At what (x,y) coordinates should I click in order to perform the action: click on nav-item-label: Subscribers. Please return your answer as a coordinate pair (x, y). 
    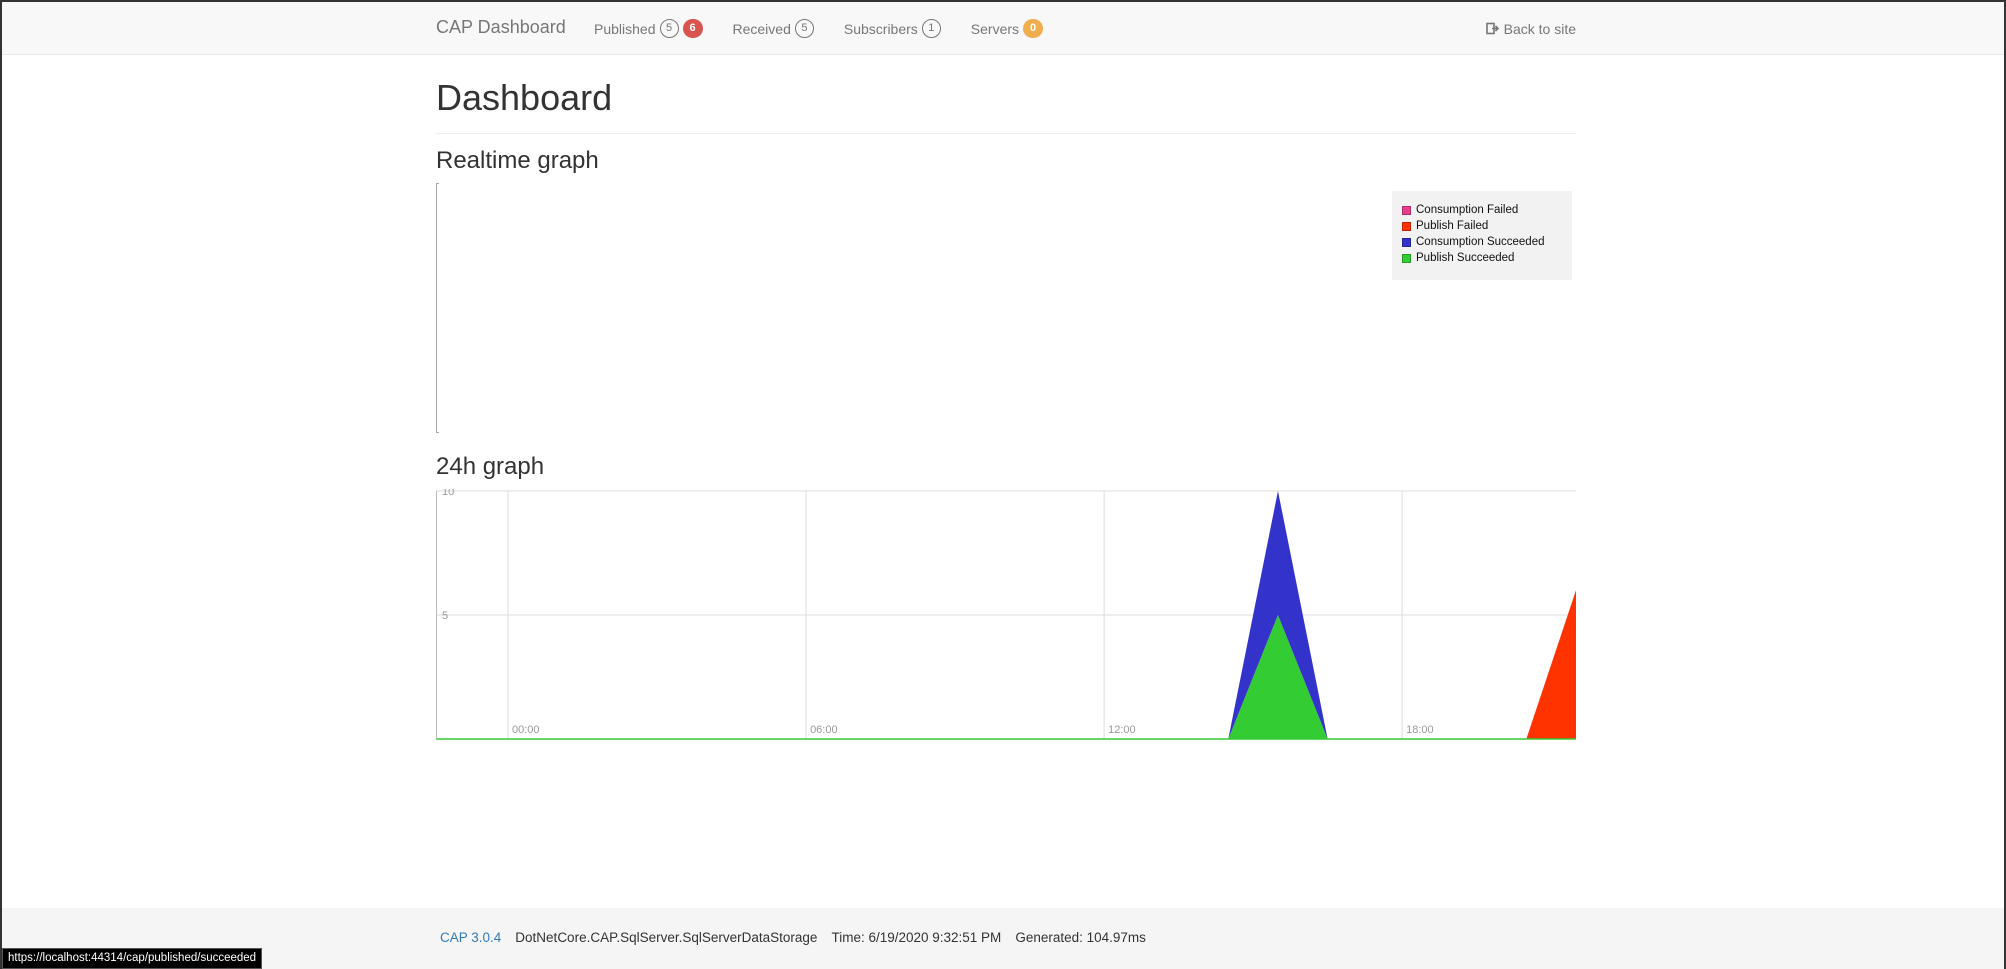
    Looking at the image, I should click on (880, 28).